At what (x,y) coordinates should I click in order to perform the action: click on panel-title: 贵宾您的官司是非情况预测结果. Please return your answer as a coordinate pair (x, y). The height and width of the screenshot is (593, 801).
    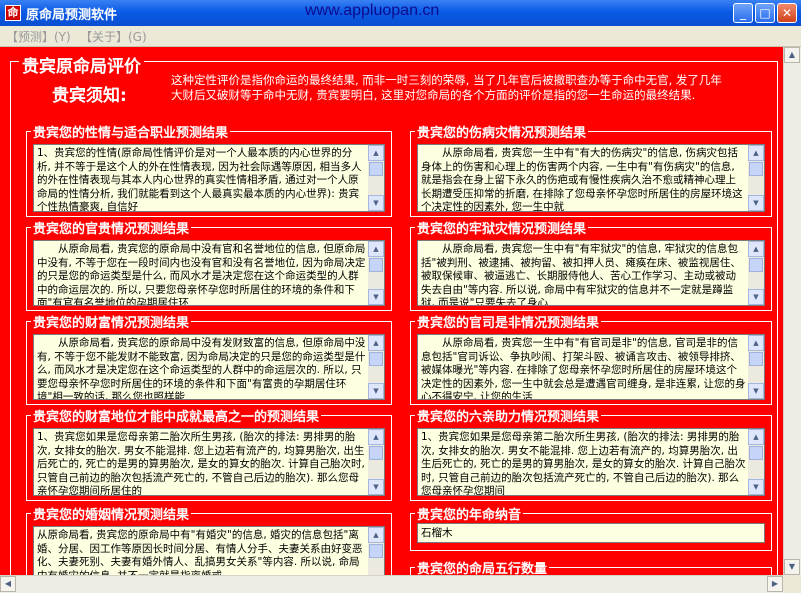
    Looking at the image, I should click on (508, 321).